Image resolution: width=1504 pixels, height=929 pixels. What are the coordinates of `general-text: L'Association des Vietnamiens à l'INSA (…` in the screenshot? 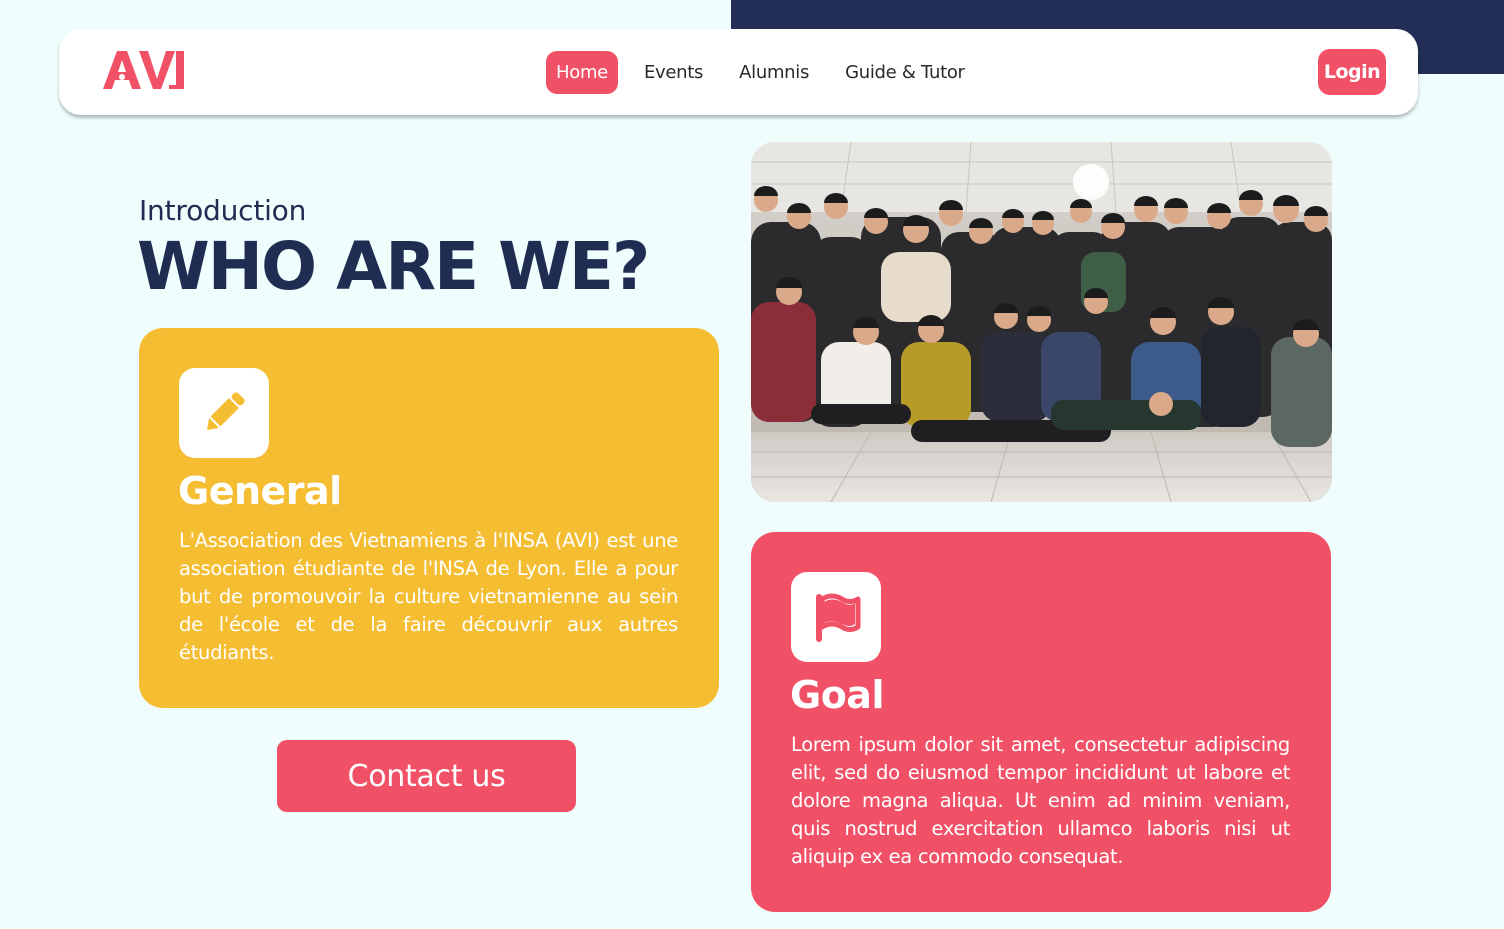 It's located at (428, 596).